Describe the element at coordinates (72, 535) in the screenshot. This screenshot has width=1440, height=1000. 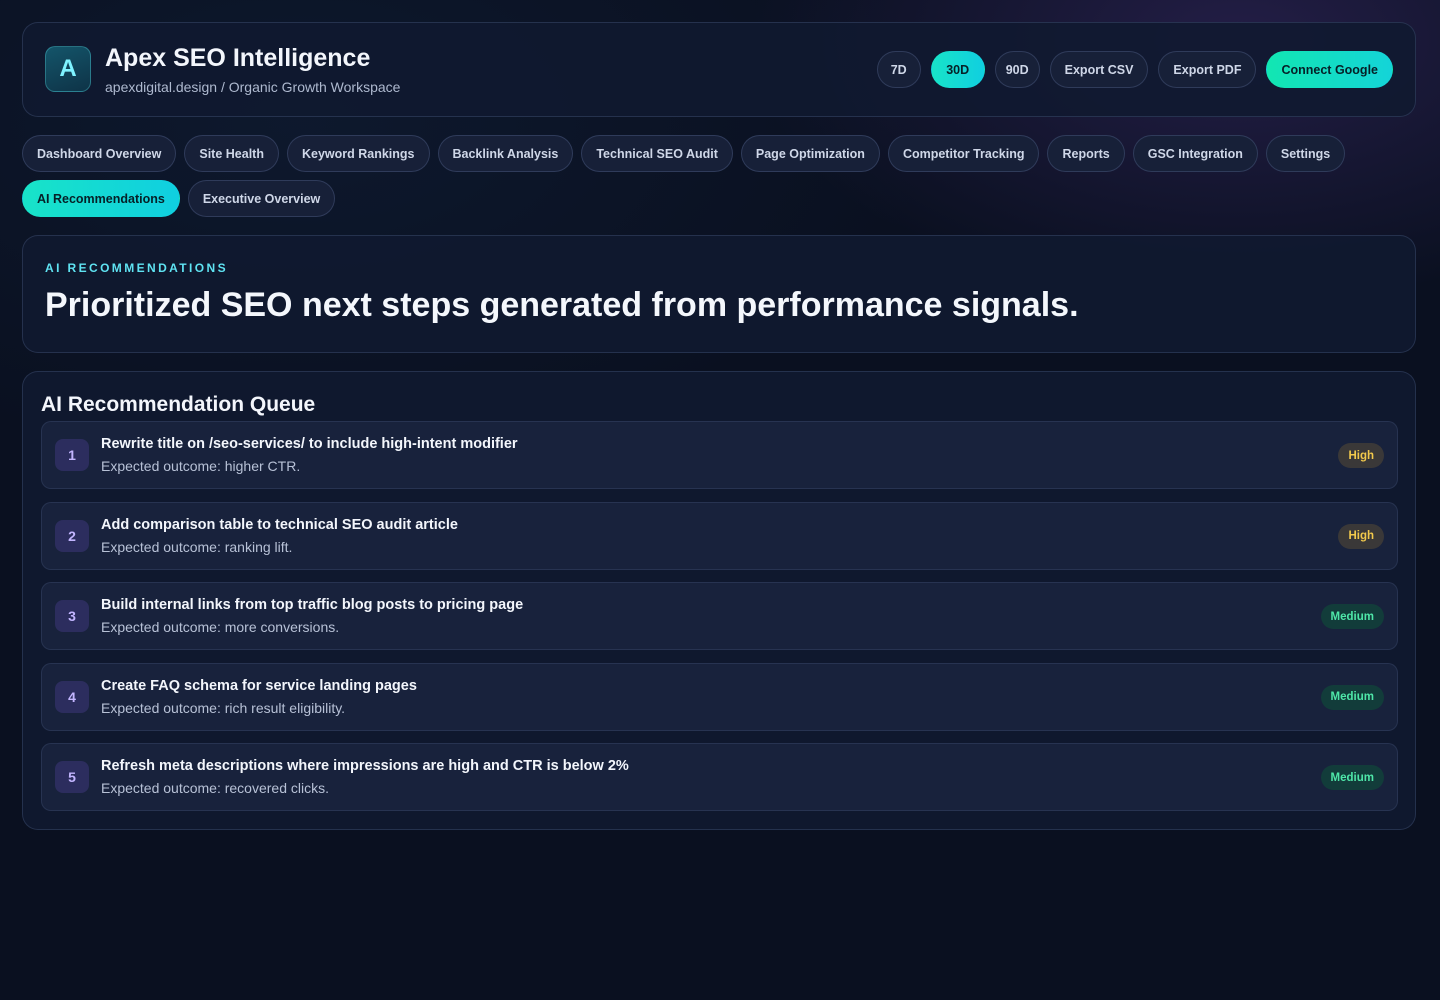
I see `rank-number: 2` at that location.